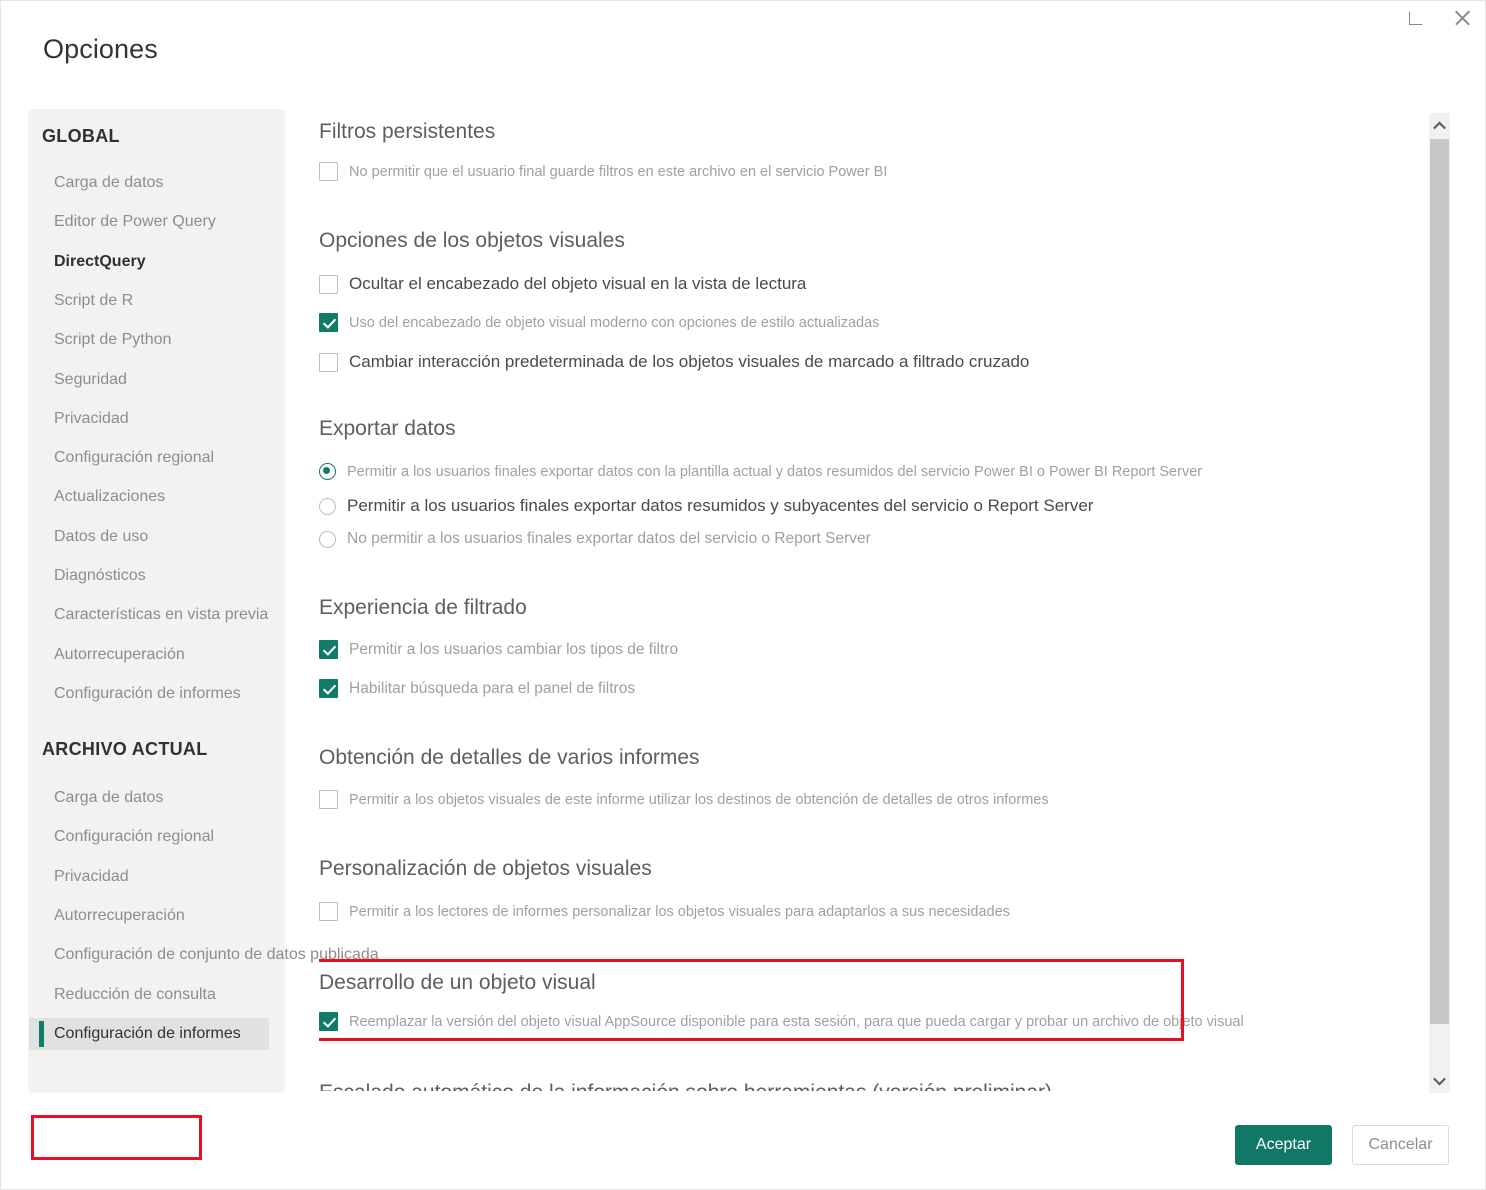 The width and height of the screenshot is (1486, 1190). I want to click on sidebar-item-current-carga-de-datos: Carga de datos, so click(149, 798).